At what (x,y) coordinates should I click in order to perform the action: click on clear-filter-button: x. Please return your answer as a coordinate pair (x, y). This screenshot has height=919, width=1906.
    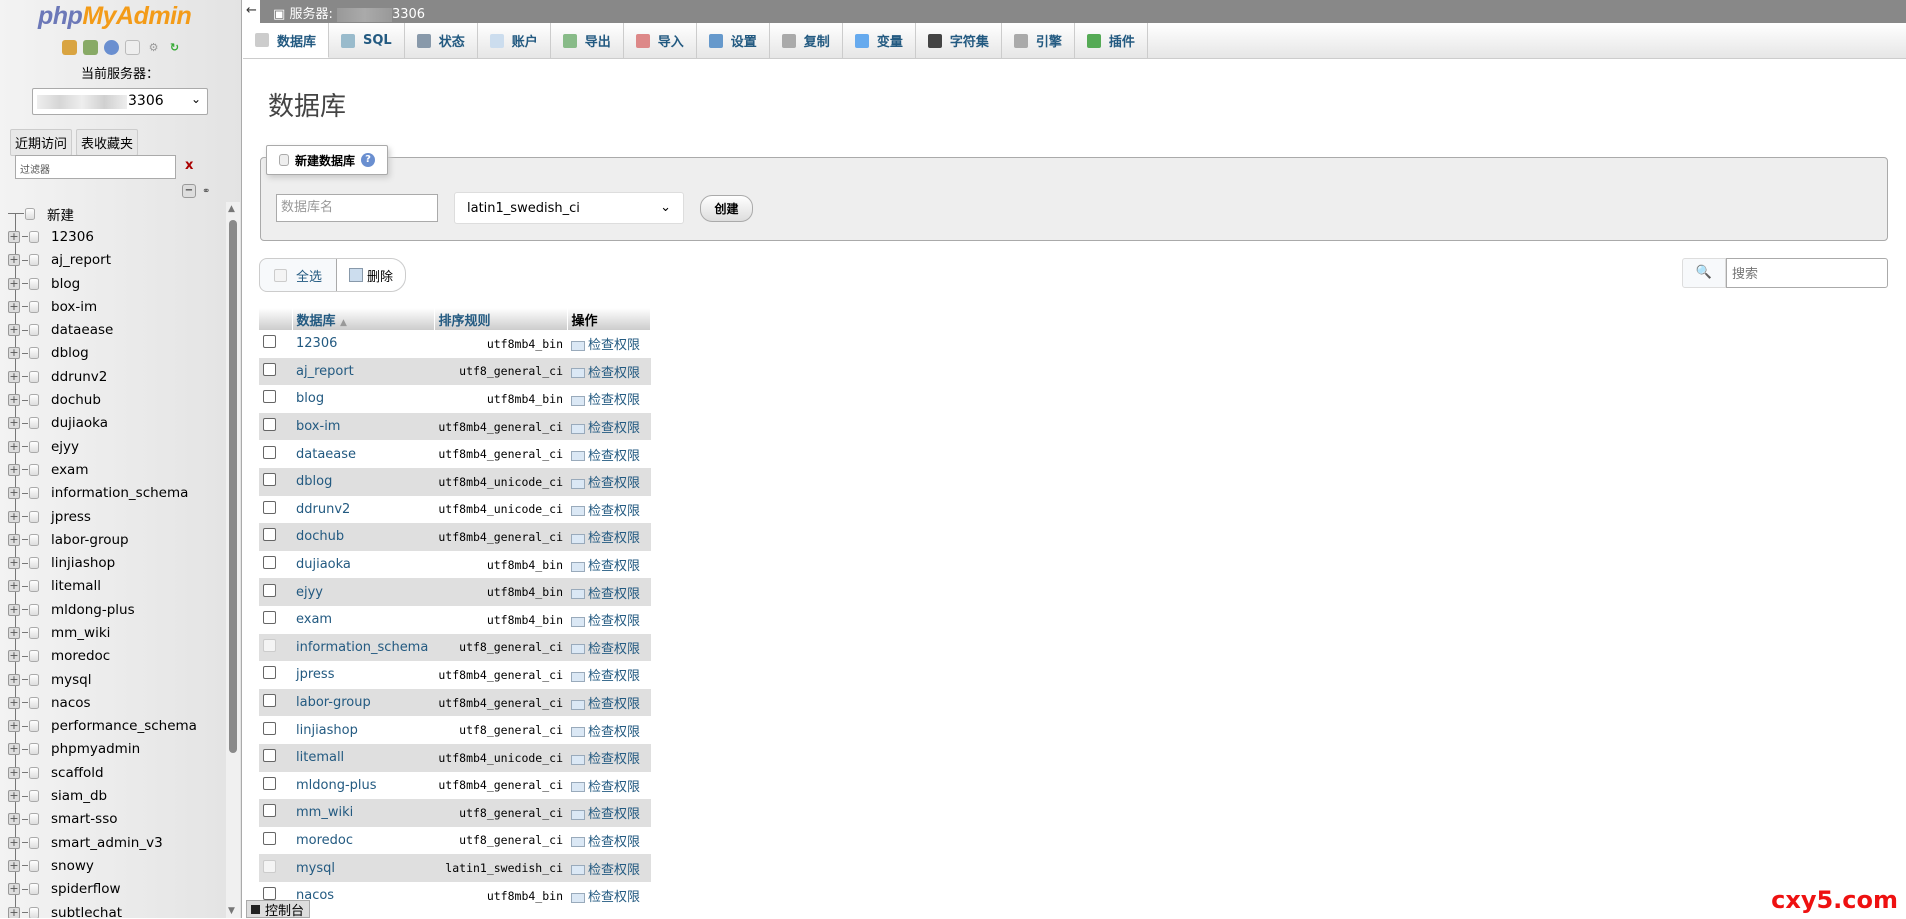
    Looking at the image, I should click on (189, 165).